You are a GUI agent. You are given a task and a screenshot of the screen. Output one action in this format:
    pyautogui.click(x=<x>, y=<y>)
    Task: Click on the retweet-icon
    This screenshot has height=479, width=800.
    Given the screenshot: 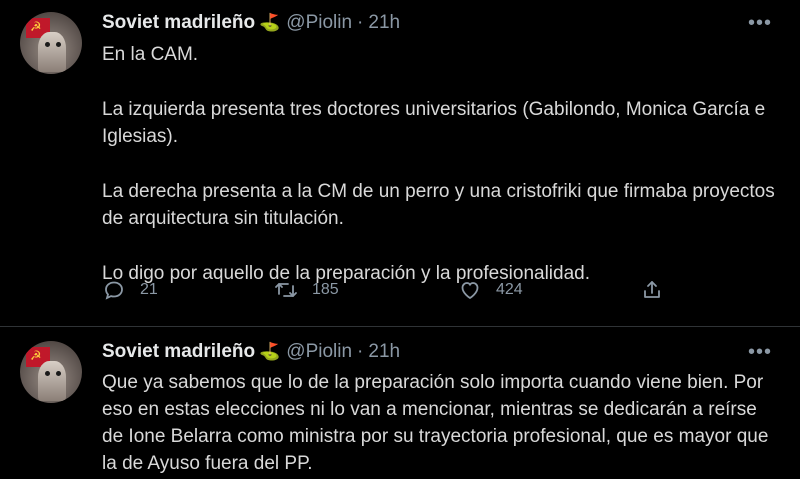 What is the action you would take?
    pyautogui.click(x=286, y=290)
    